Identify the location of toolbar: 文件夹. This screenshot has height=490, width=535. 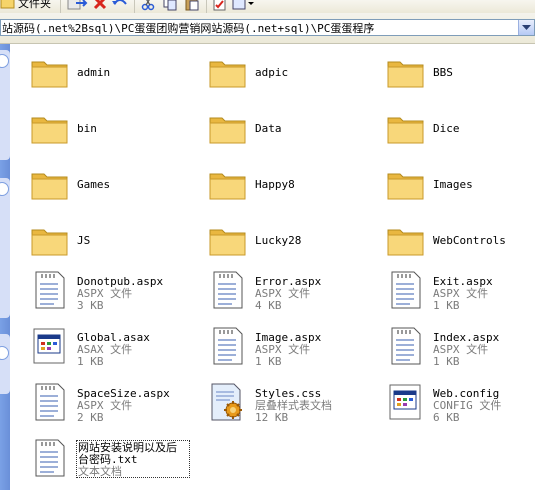
(267, 6).